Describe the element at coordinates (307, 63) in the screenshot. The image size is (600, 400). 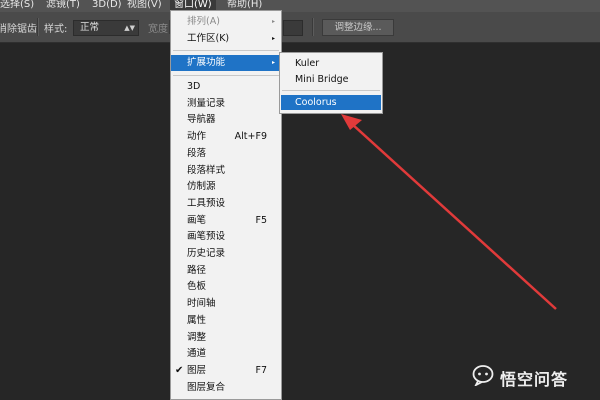
I see `submenu-item-label: Kuler` at that location.